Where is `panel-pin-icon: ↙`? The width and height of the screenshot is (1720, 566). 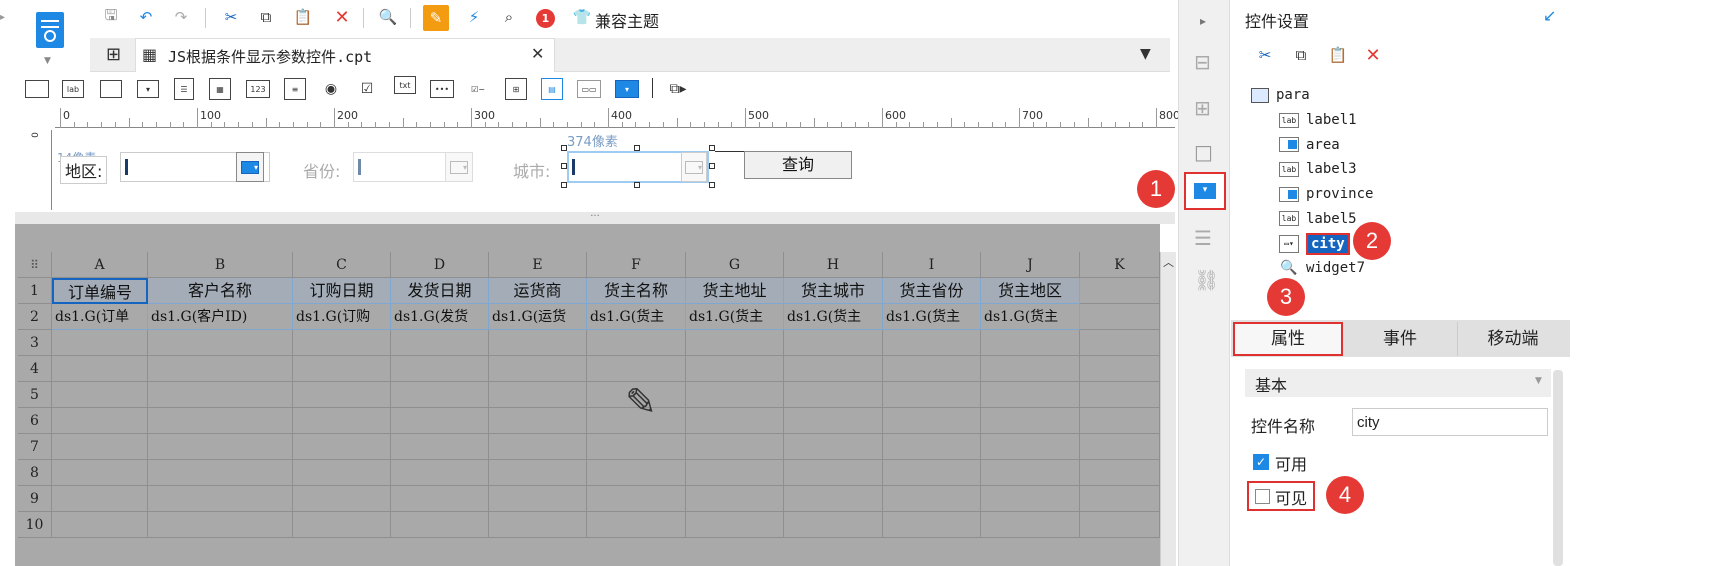 panel-pin-icon: ↙ is located at coordinates (1549, 15).